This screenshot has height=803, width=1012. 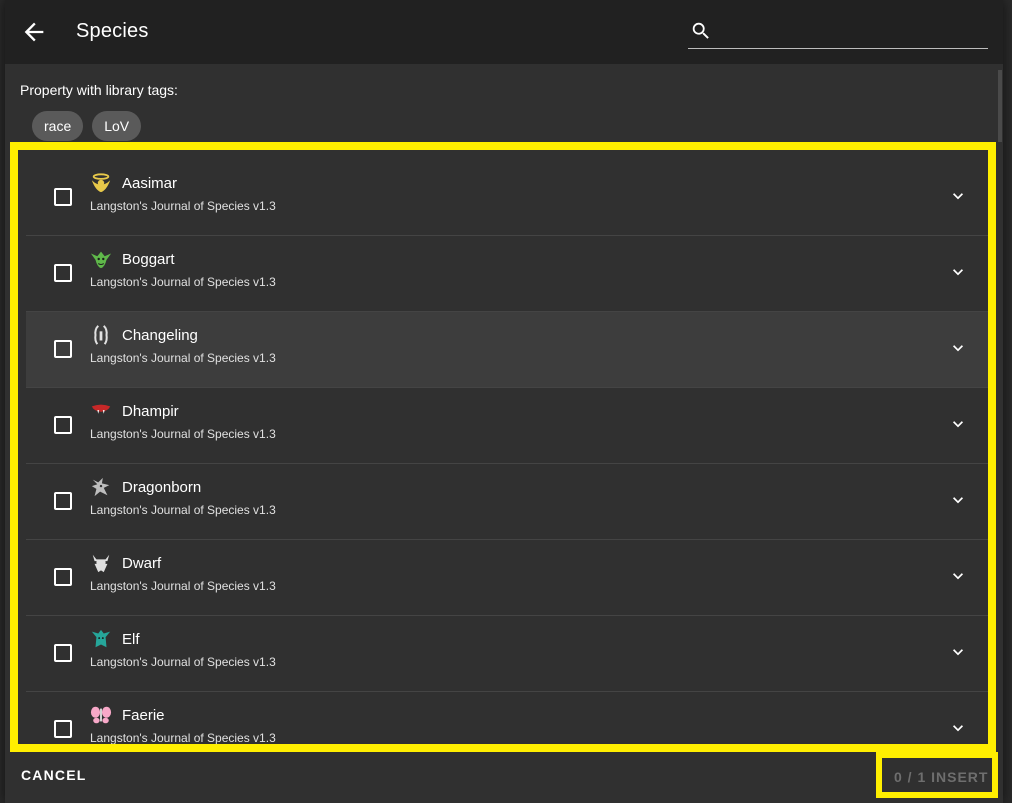 What do you see at coordinates (58, 126) in the screenshot?
I see `tag-chip-race: race` at bounding box center [58, 126].